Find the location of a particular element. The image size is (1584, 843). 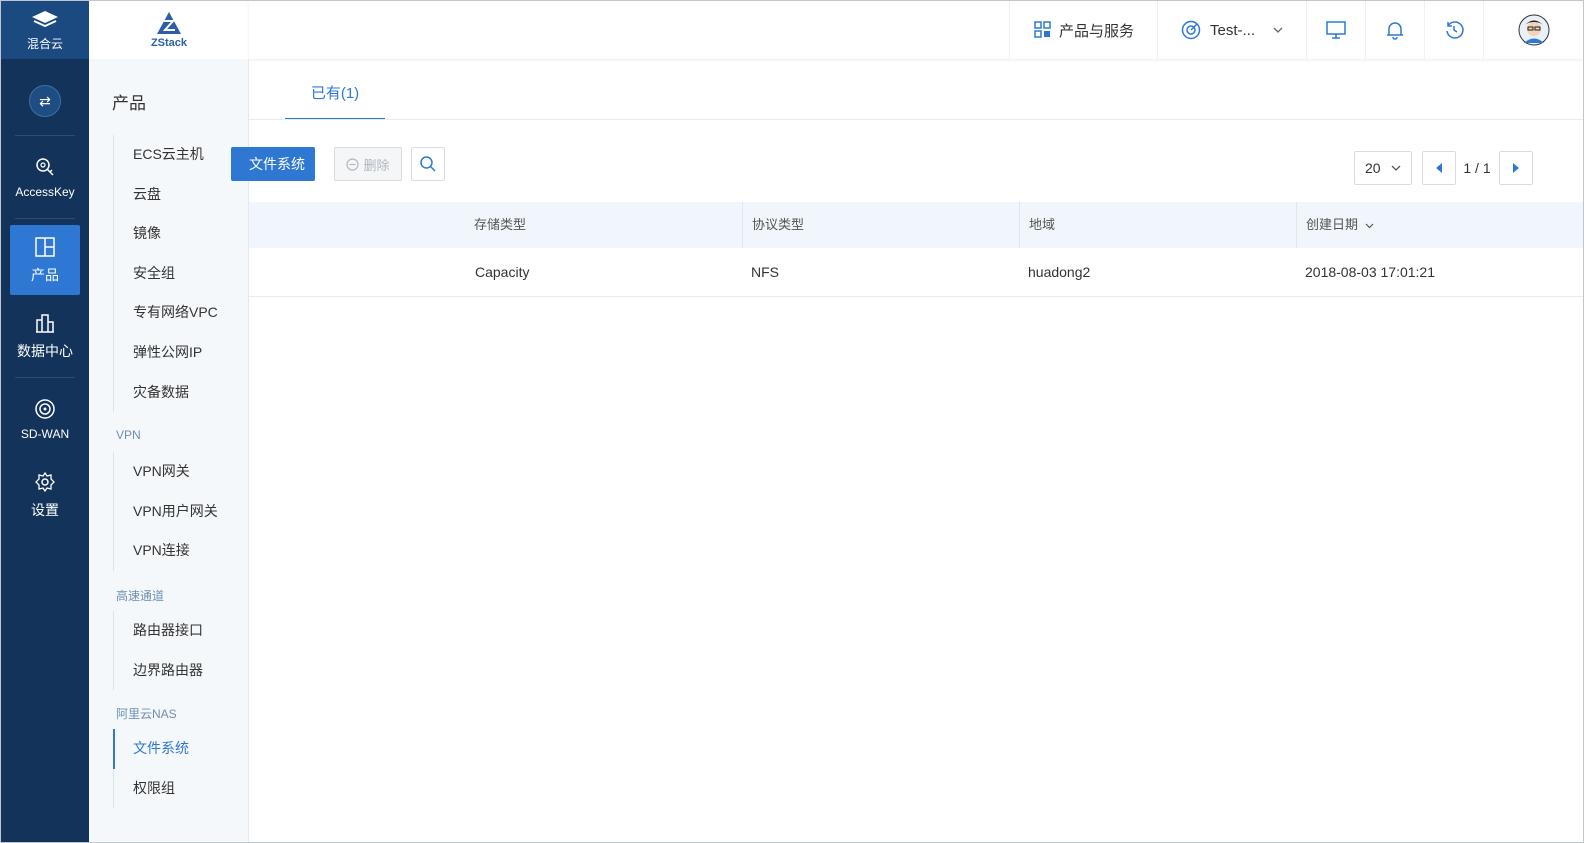

menu-item-router-interface: 路由器接口 is located at coordinates (176, 631).